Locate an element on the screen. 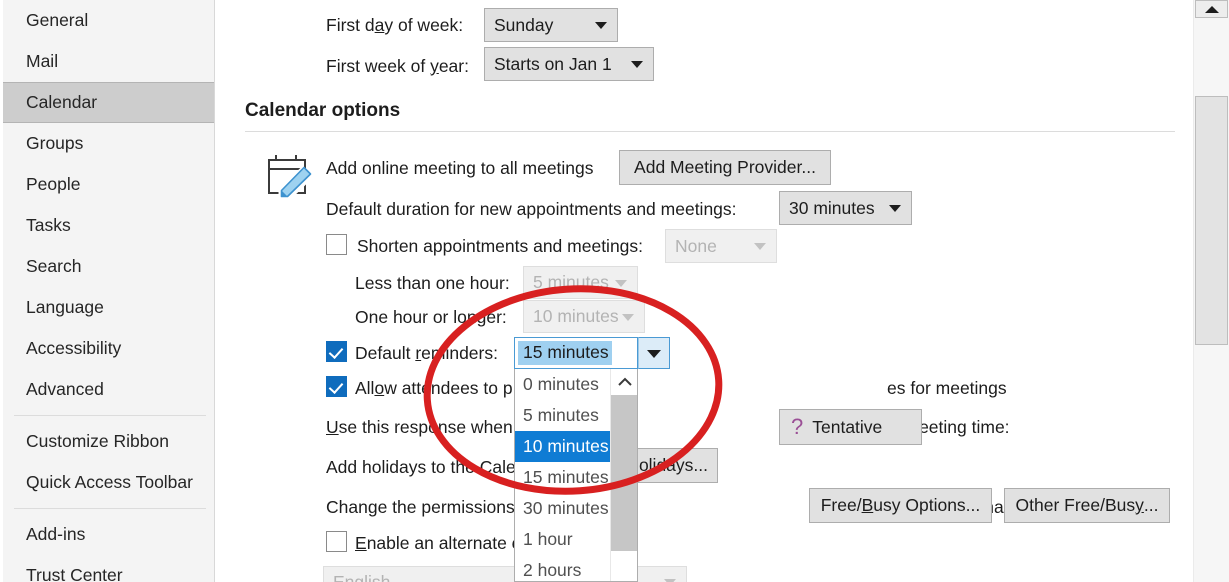 This screenshot has height=582, width=1229. first-day-of-week-value: Sunday is located at coordinates (524, 24).